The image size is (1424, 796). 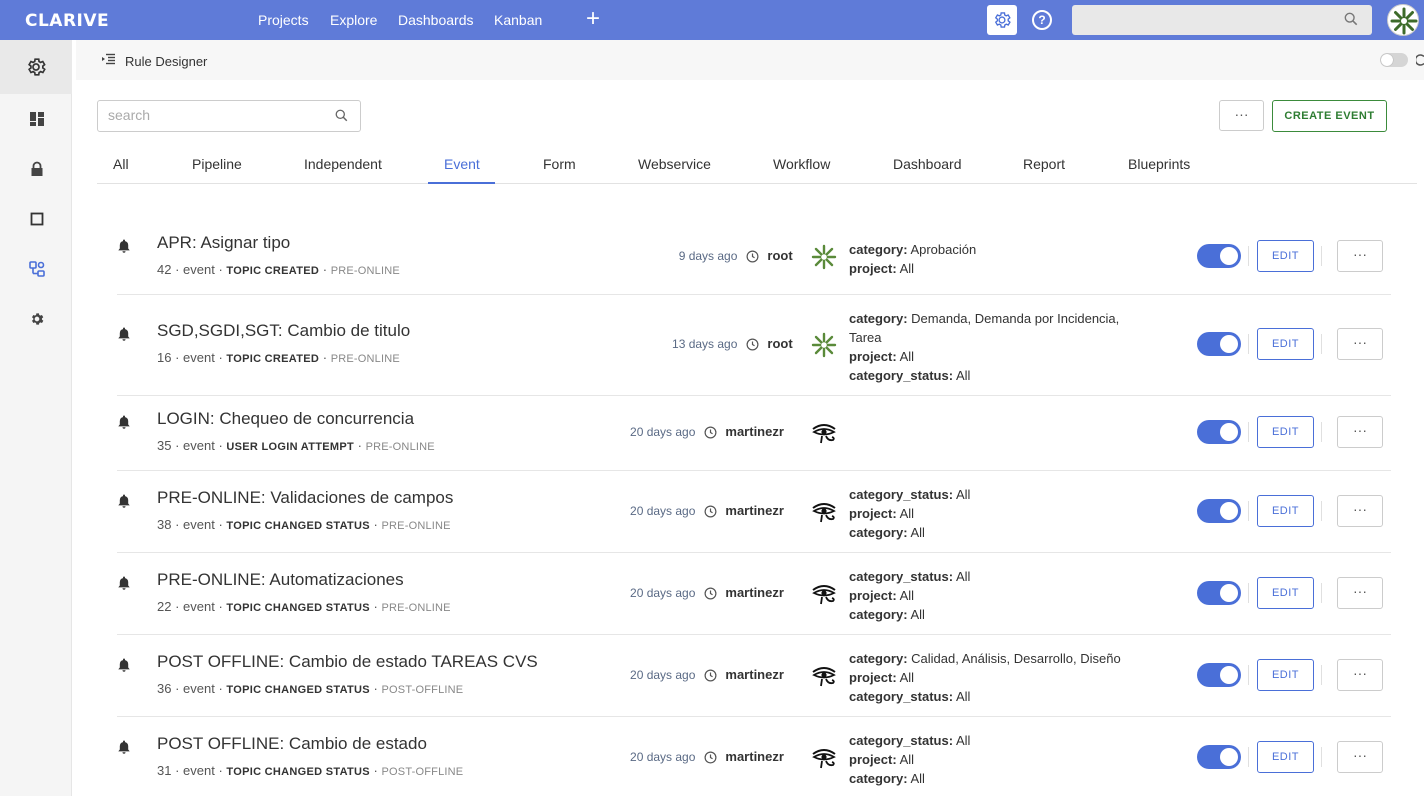 I want to click on property-value: Aprobación, so click(x=943, y=249).